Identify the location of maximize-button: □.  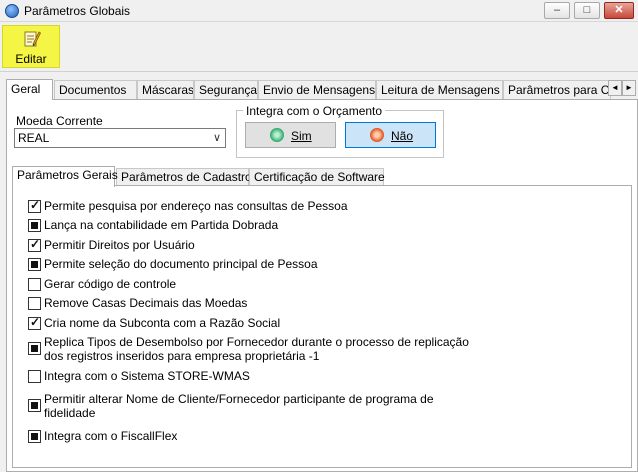
(587, 10).